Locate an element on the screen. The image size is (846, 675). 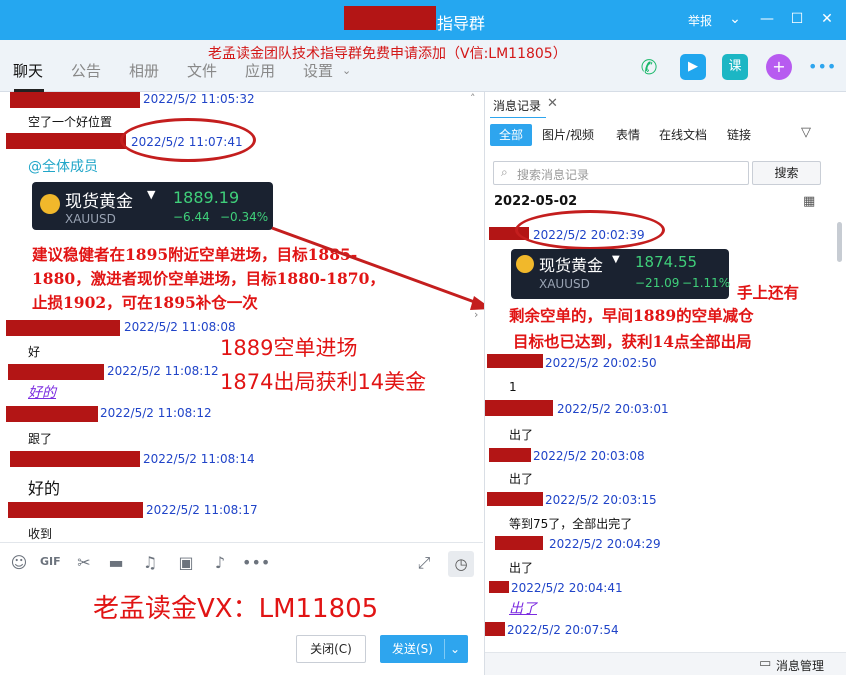
calendar-icon: ▦ is located at coordinates (809, 201).